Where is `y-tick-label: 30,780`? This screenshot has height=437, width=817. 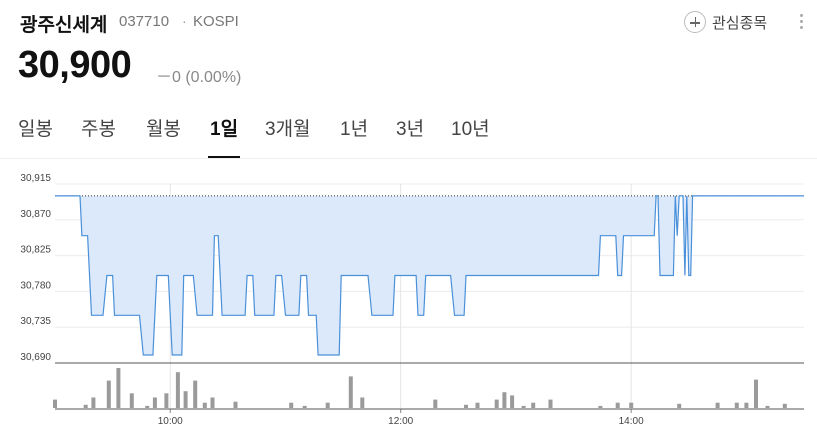
y-tick-label: 30,780 is located at coordinates (35, 285).